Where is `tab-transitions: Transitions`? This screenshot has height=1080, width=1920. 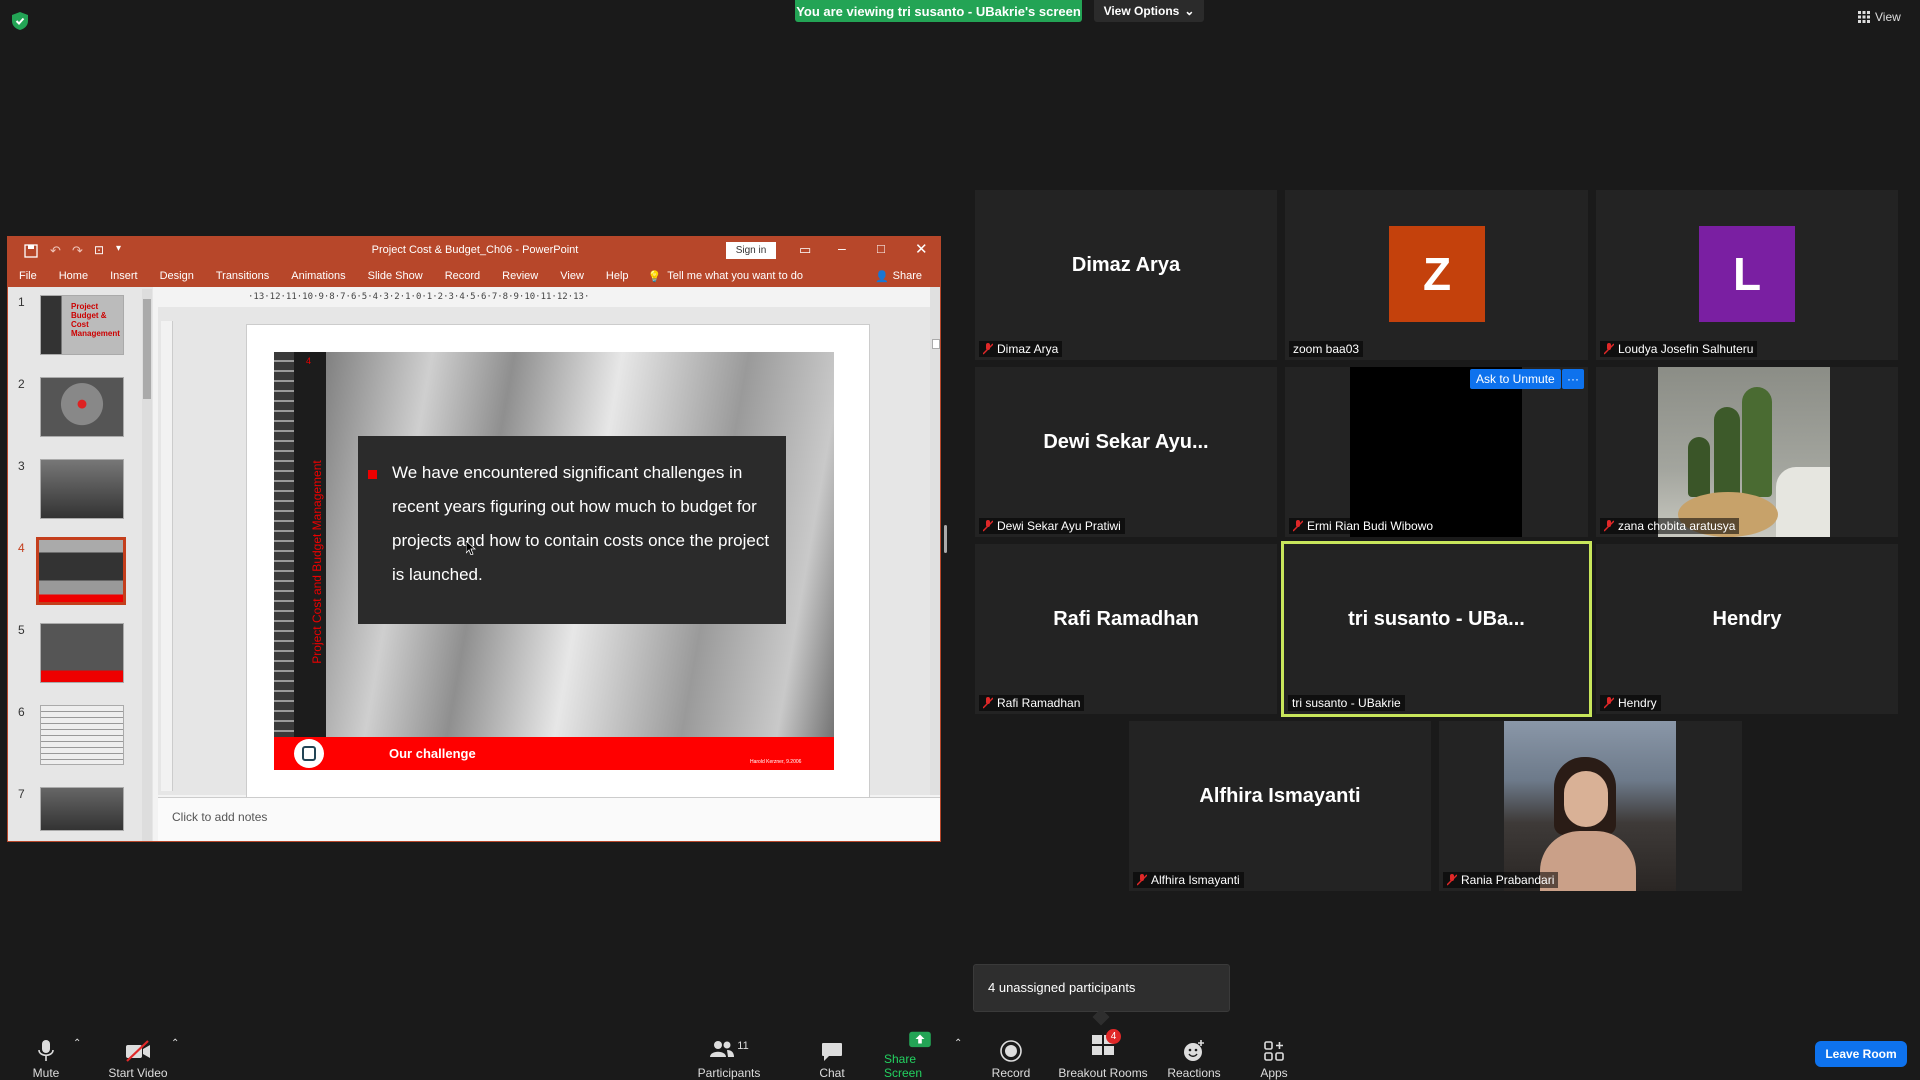
tab-transitions: Transitions is located at coordinates (242, 276).